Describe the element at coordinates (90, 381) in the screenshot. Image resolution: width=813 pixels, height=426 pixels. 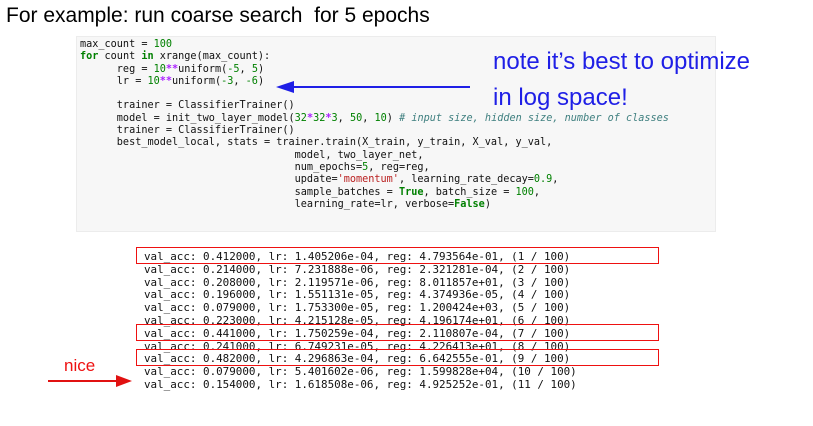
I see `red-arrow-icon` at that location.